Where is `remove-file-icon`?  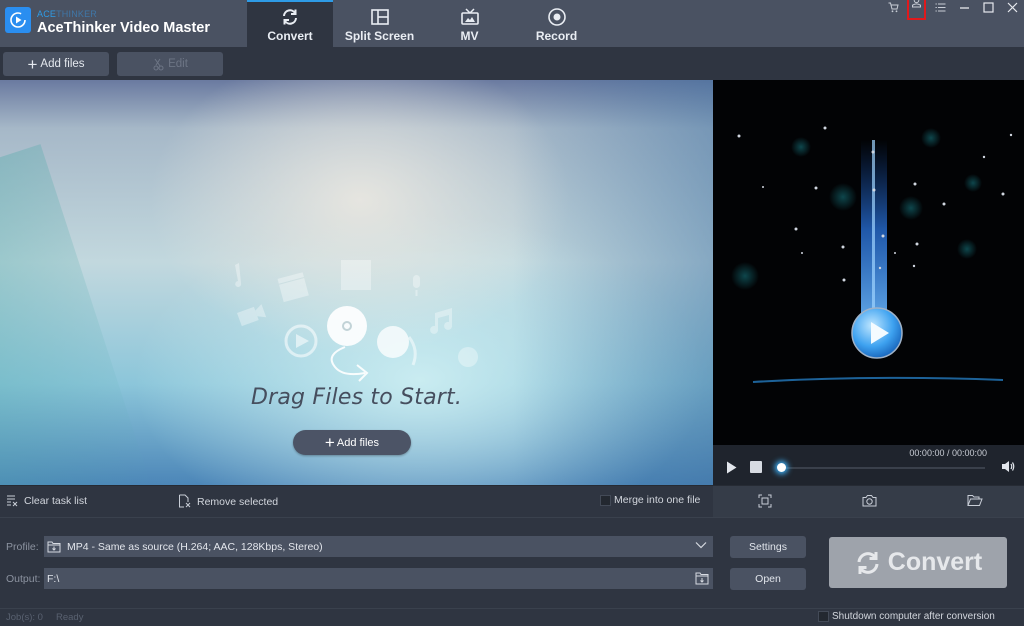
remove-file-icon is located at coordinates (185, 501).